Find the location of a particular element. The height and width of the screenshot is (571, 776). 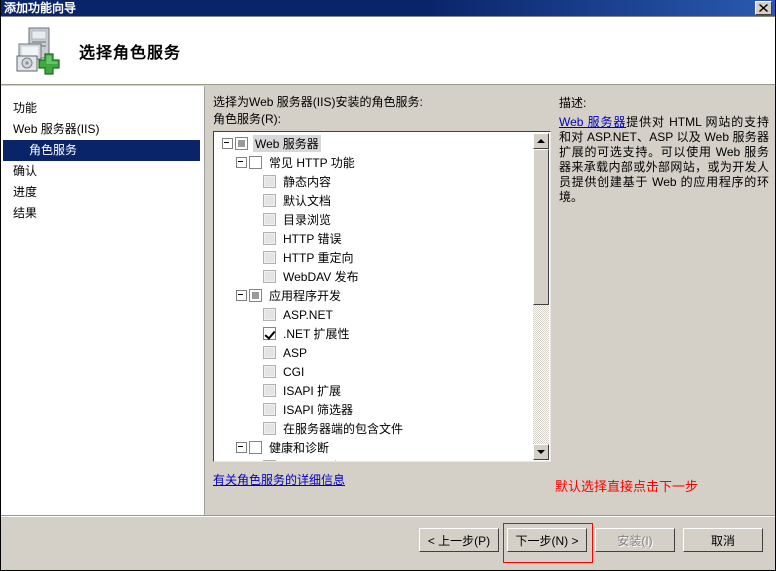

tree-row: 在服务器端的包含文件 is located at coordinates (374, 428).